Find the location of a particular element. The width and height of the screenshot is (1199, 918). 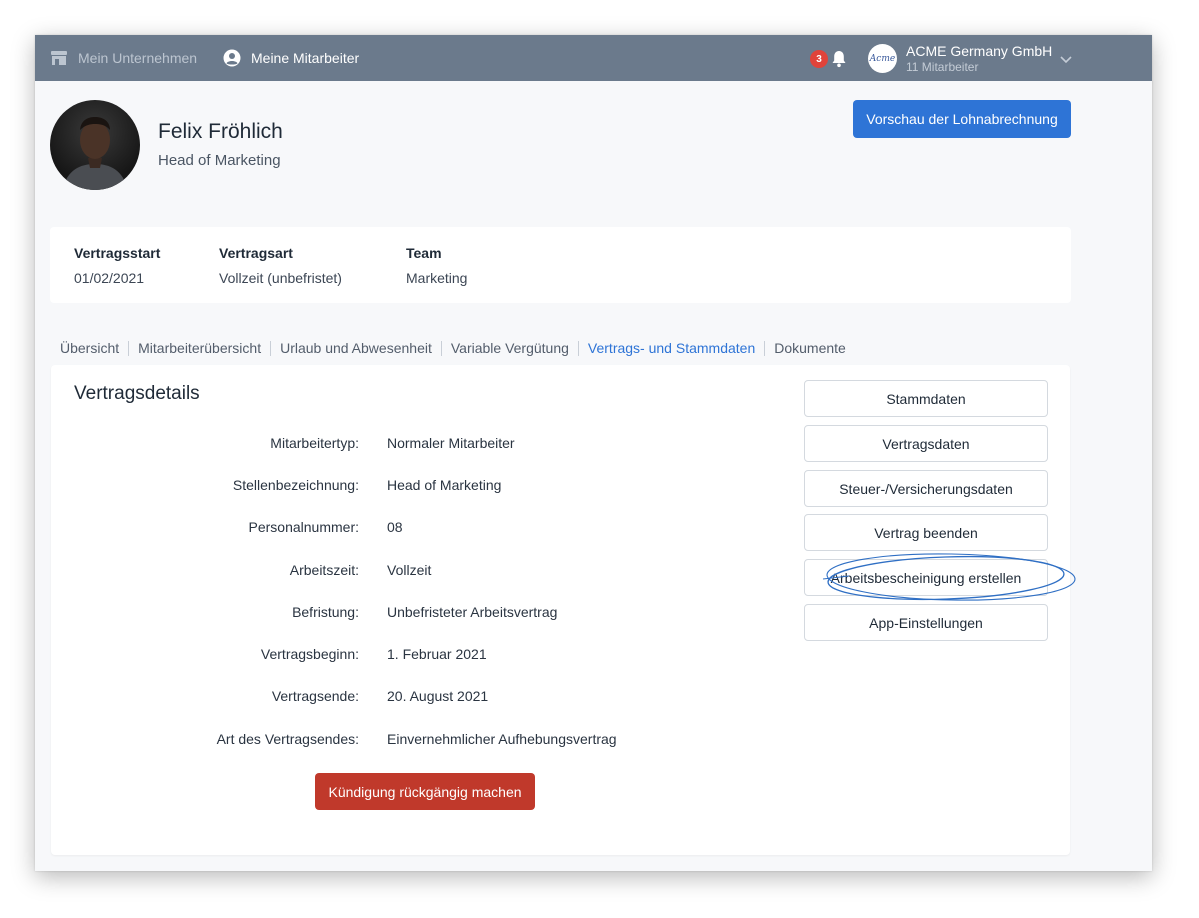

summary-contract-start: Vertragsstart 01/02/2021 is located at coordinates (117, 265).